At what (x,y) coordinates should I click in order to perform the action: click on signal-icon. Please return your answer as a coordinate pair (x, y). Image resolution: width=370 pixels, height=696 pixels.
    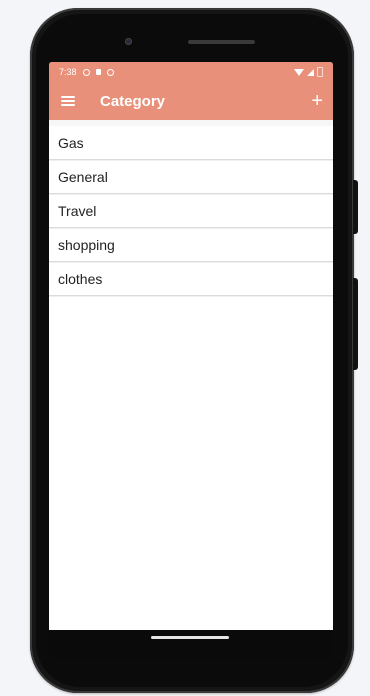
    Looking at the image, I should click on (310, 72).